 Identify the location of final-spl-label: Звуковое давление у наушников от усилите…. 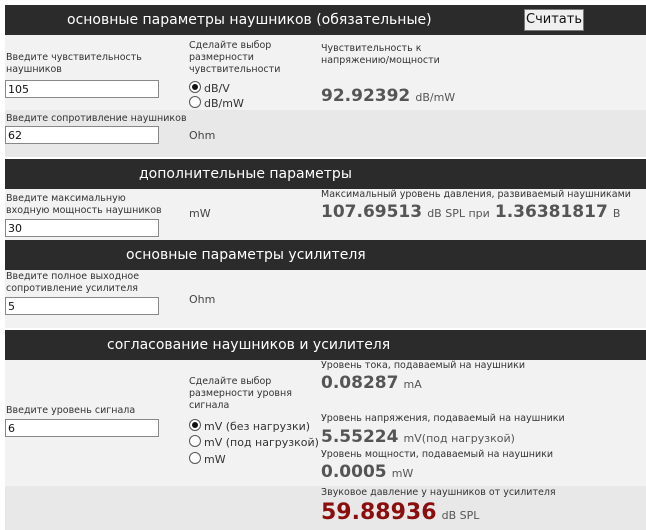
(438, 492).